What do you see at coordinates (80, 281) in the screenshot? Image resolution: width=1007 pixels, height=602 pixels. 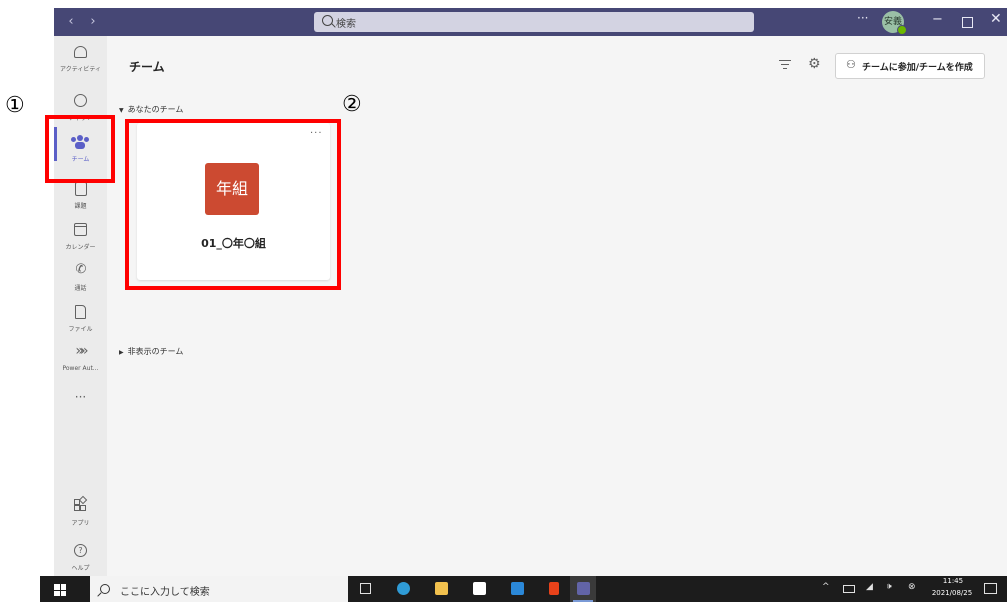 I see `appbar-item-calls: ✆ 通話` at bounding box center [80, 281].